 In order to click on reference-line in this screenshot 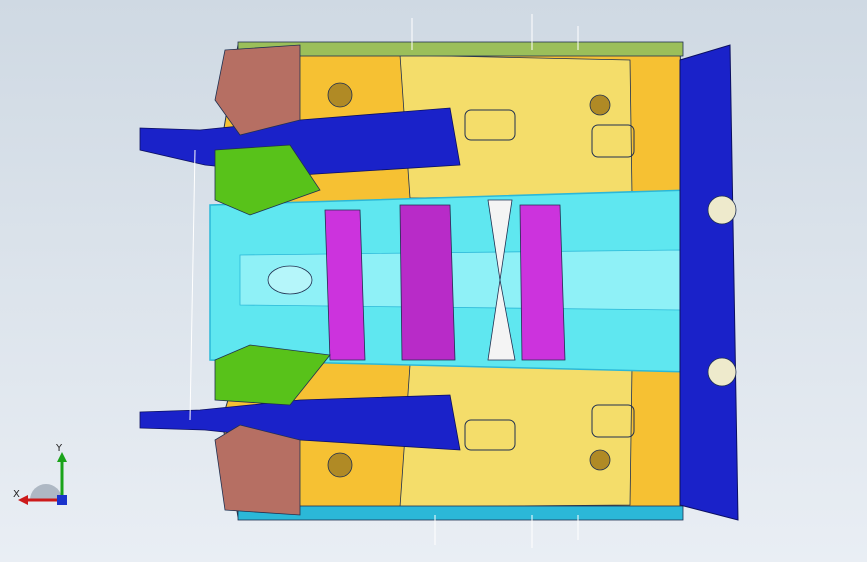, I will do `click(192, 285)`.